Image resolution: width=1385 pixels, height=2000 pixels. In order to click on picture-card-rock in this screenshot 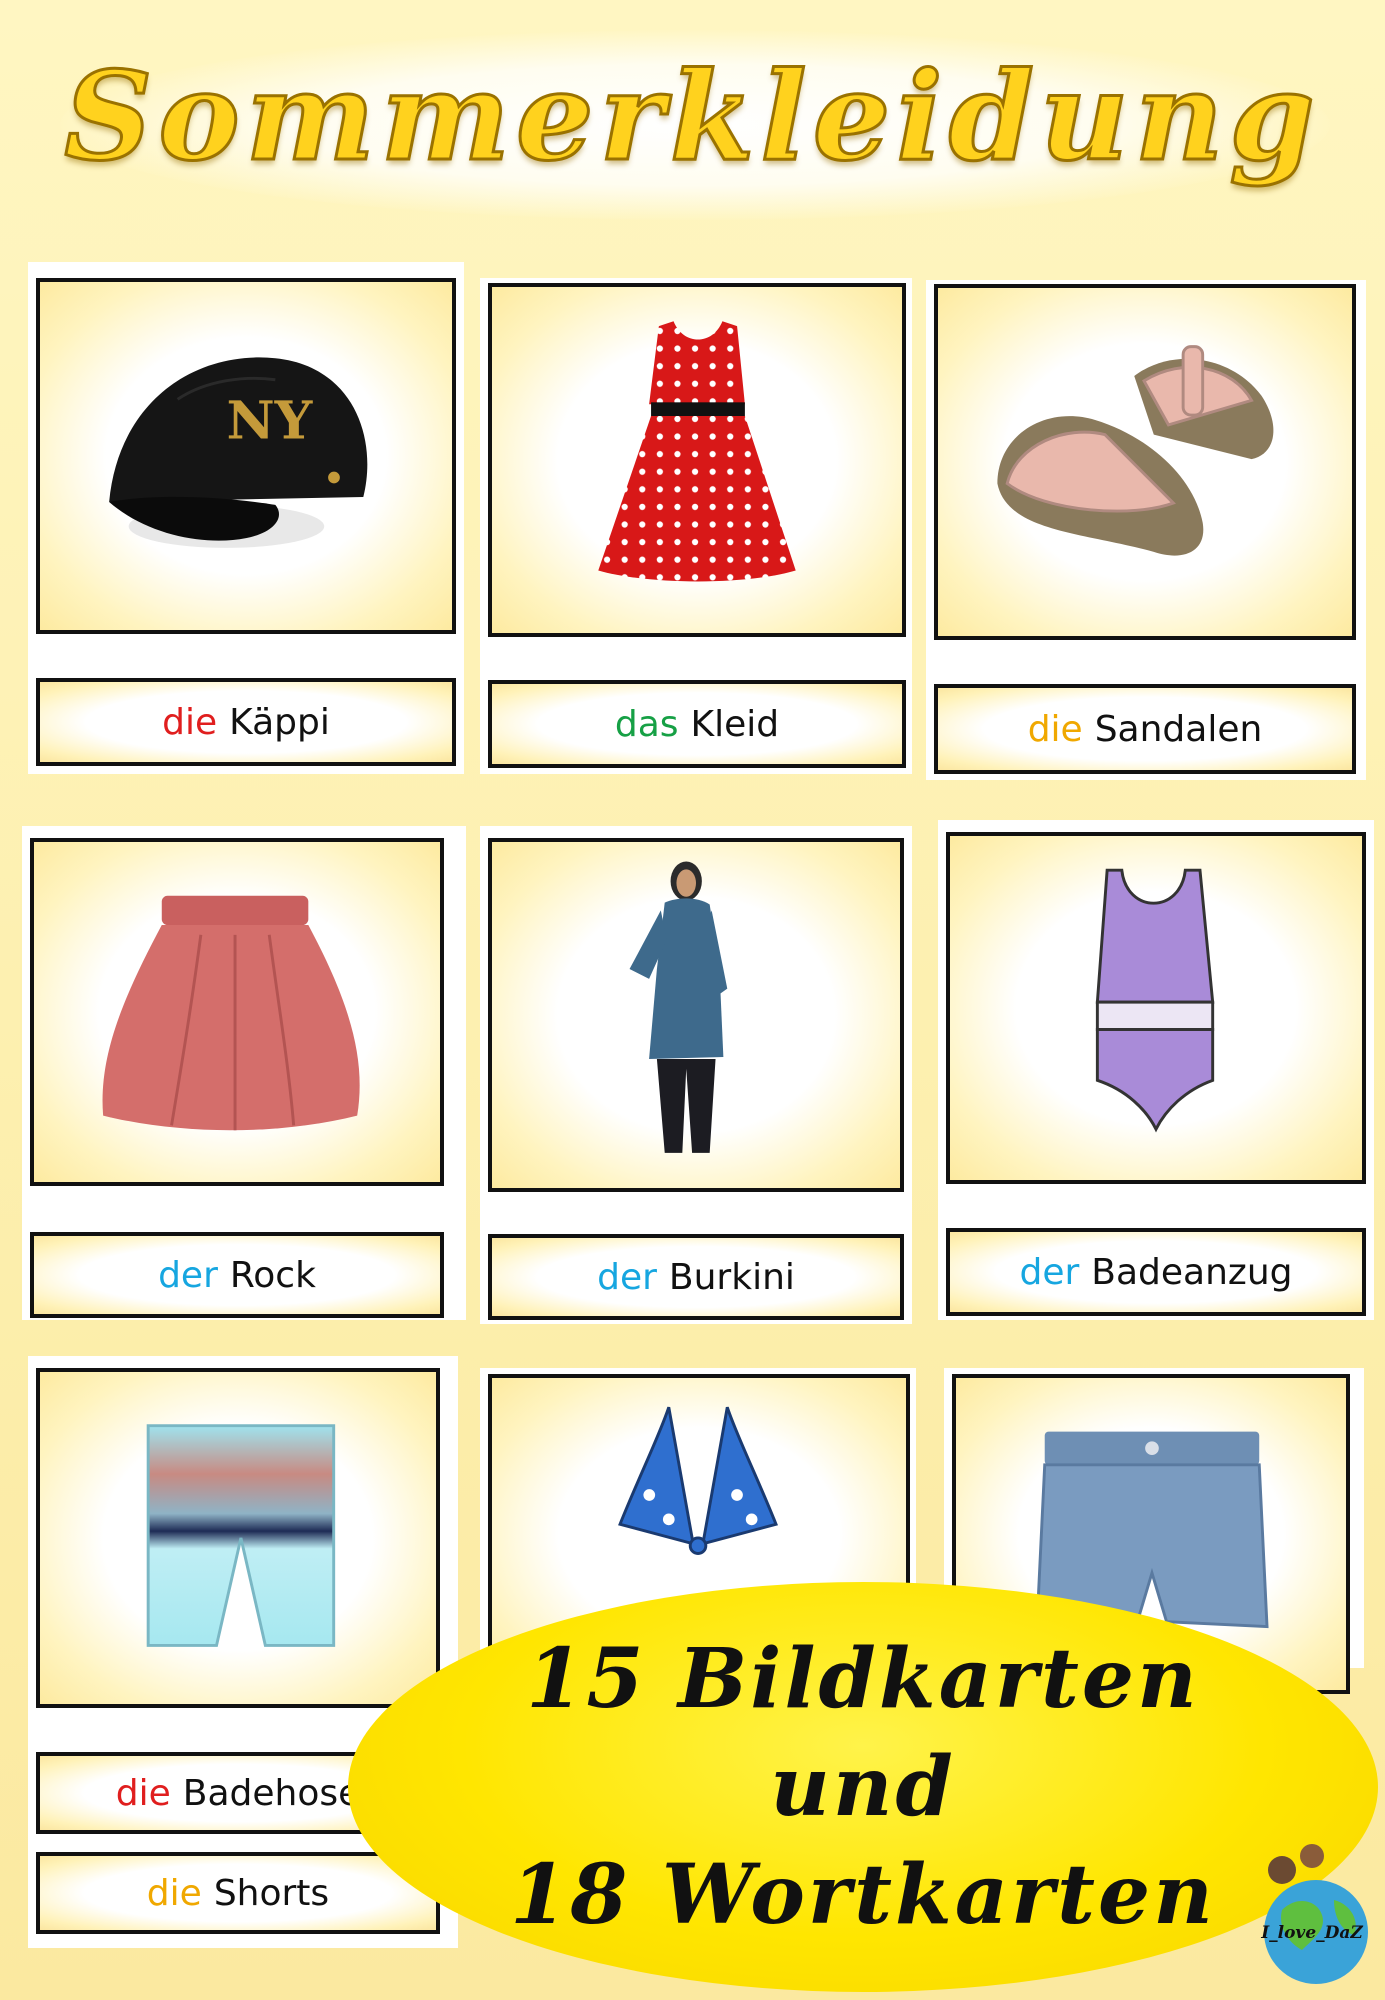, I will do `click(237, 1012)`.